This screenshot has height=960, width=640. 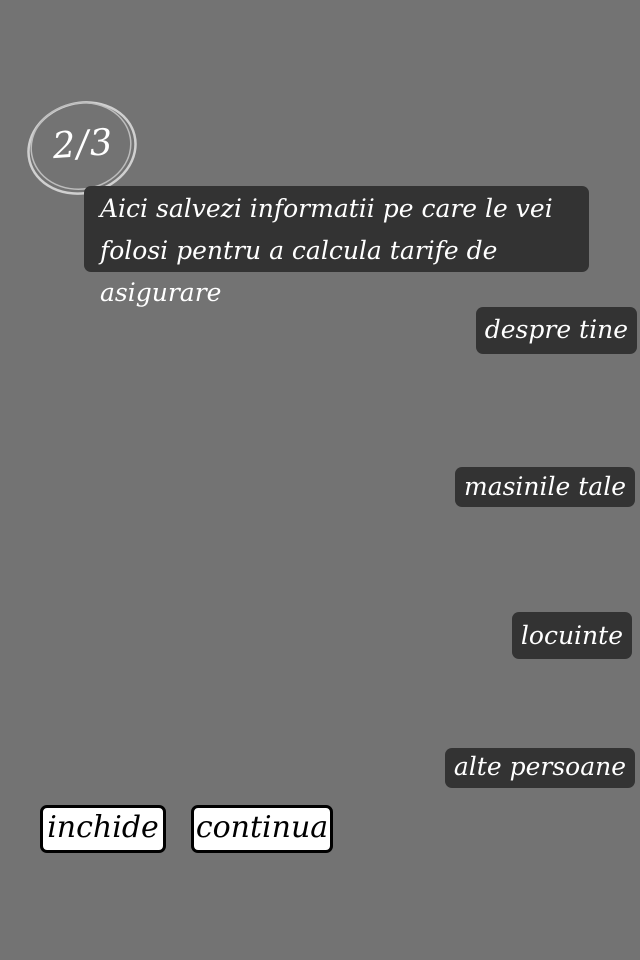 What do you see at coordinates (539, 768) in the screenshot?
I see `tag-other-people: alte persoane` at bounding box center [539, 768].